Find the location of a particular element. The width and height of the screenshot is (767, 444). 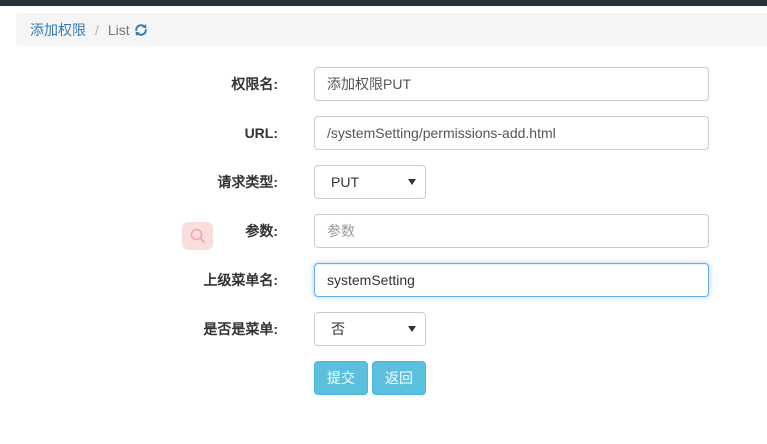

request-type-select: PUT is located at coordinates (370, 182).